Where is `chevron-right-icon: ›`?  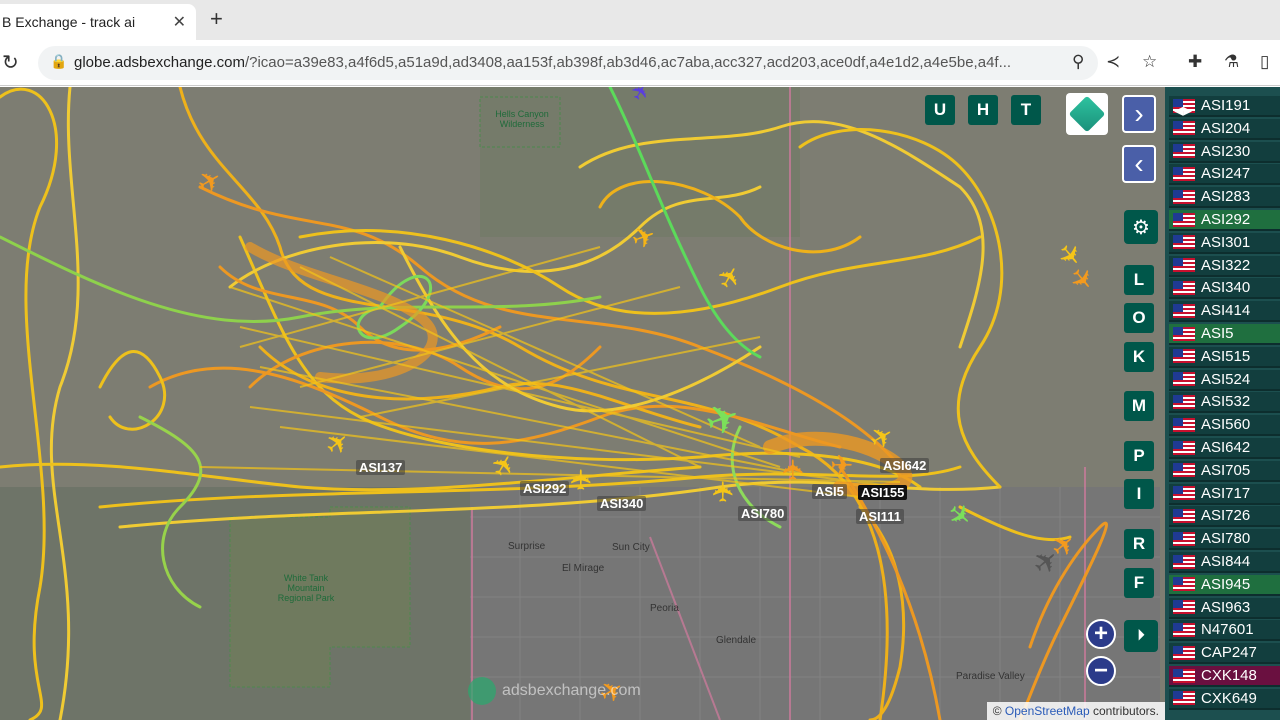
chevron-right-icon: › is located at coordinates (1139, 113).